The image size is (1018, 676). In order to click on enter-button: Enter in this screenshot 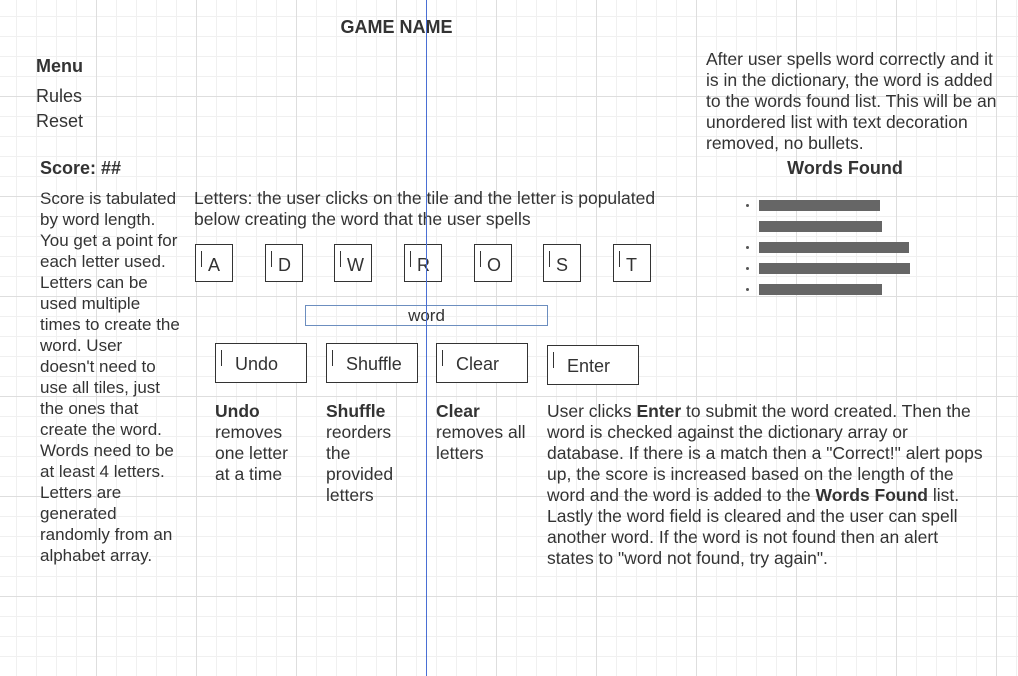, I will do `click(593, 365)`.